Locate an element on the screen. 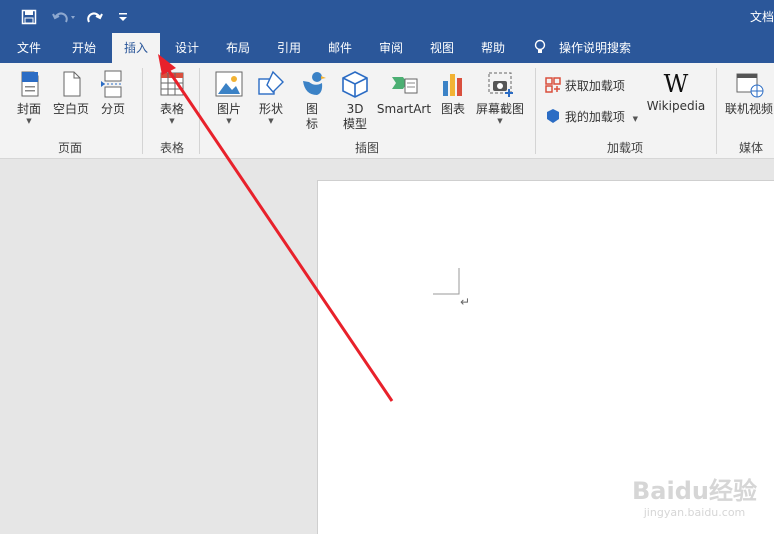  icons-button: 图 标 is located at coordinates (312, 100).